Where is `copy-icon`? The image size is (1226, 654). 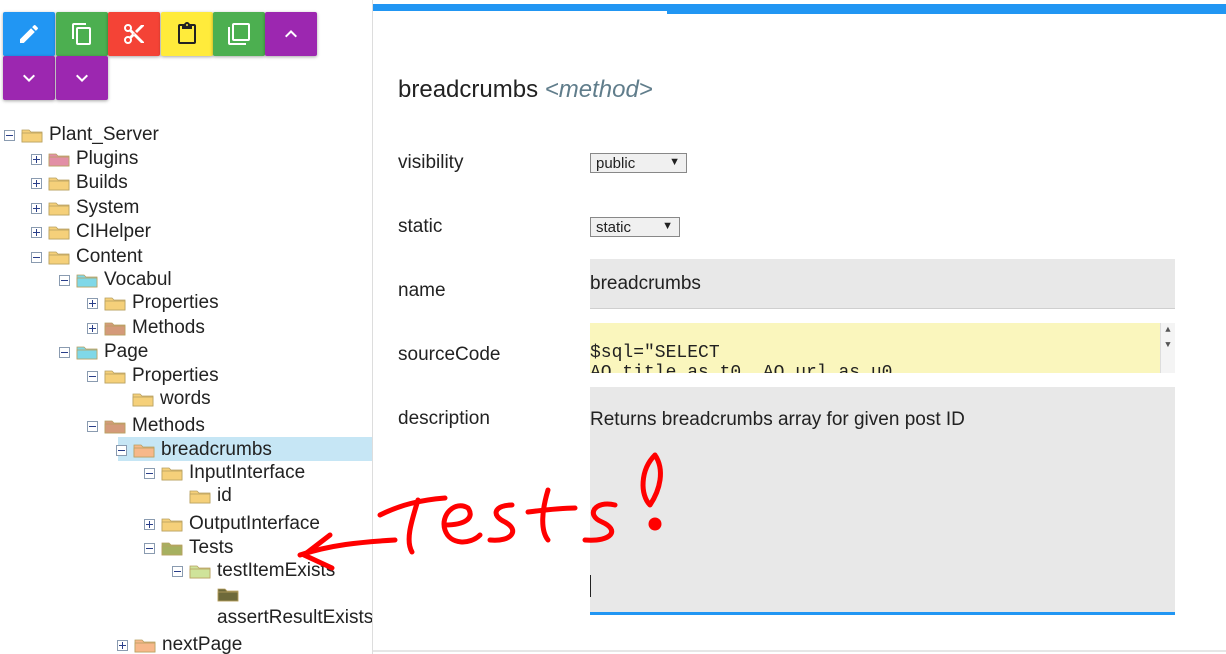 copy-icon is located at coordinates (81, 34).